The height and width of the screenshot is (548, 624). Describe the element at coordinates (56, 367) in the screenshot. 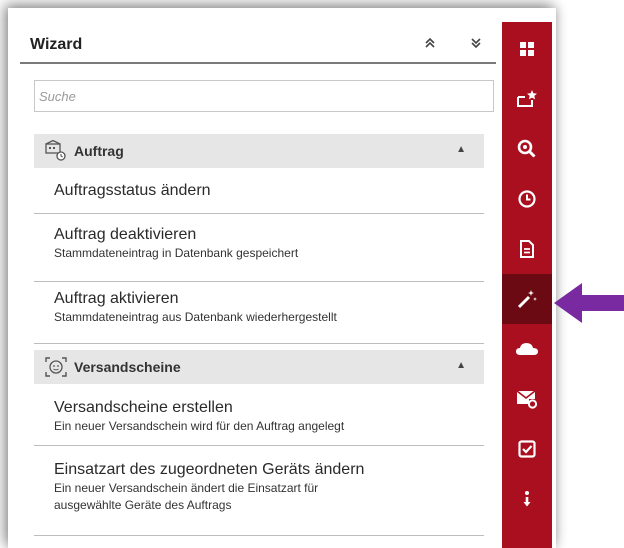

I see `scan-face-icon` at that location.